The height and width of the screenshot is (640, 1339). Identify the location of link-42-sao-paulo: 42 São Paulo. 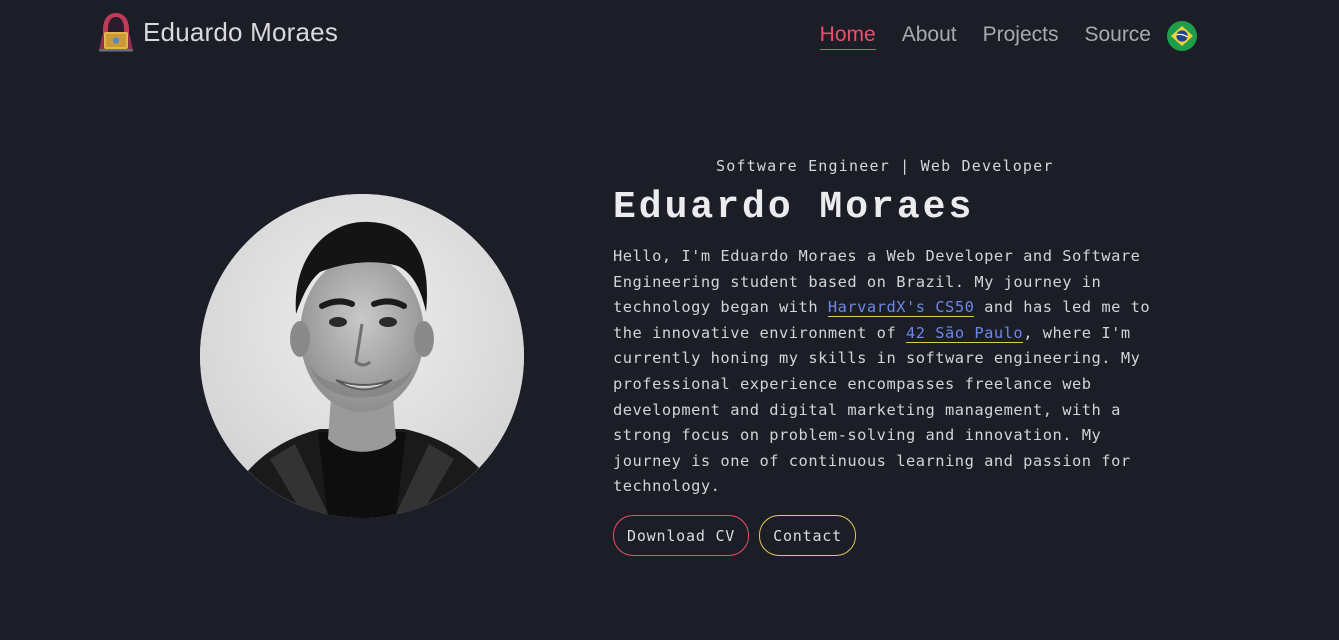
(964, 333).